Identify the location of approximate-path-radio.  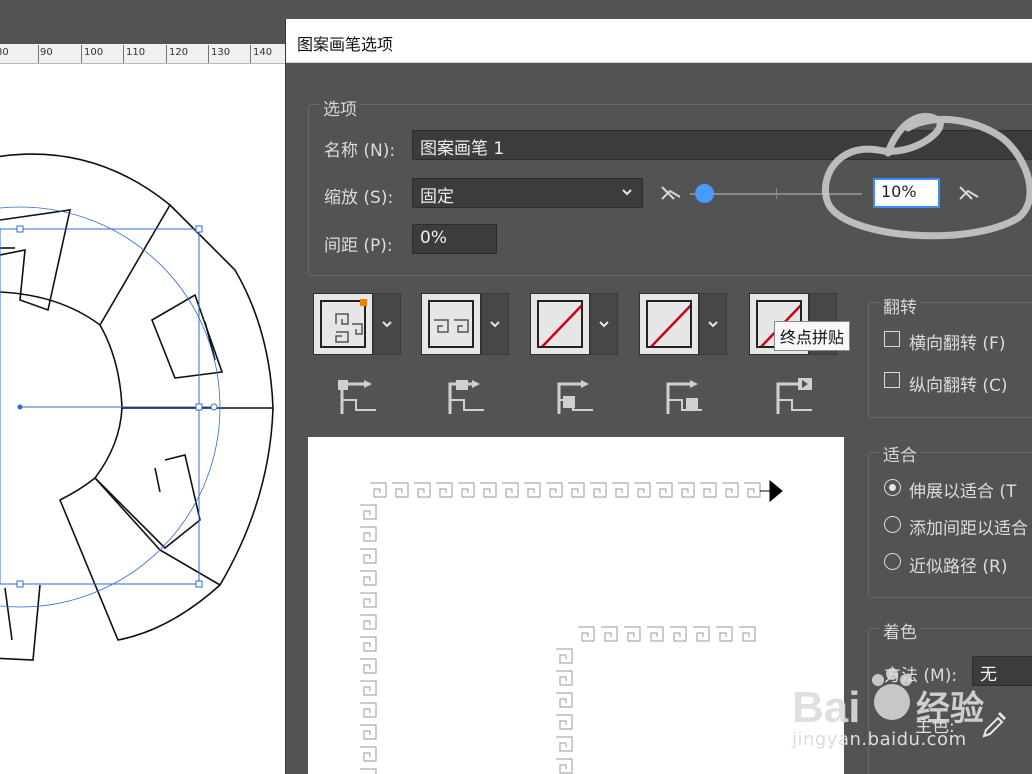
(892, 561).